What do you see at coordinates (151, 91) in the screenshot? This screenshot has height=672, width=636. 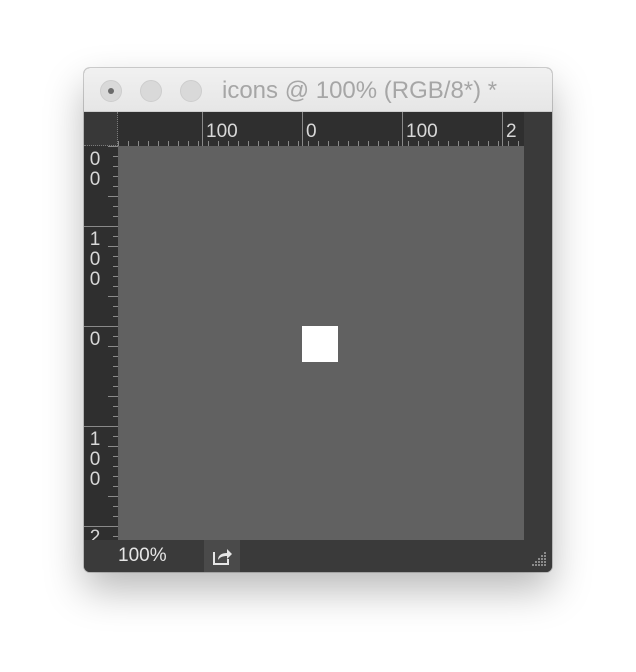 I see `minimize-button` at bounding box center [151, 91].